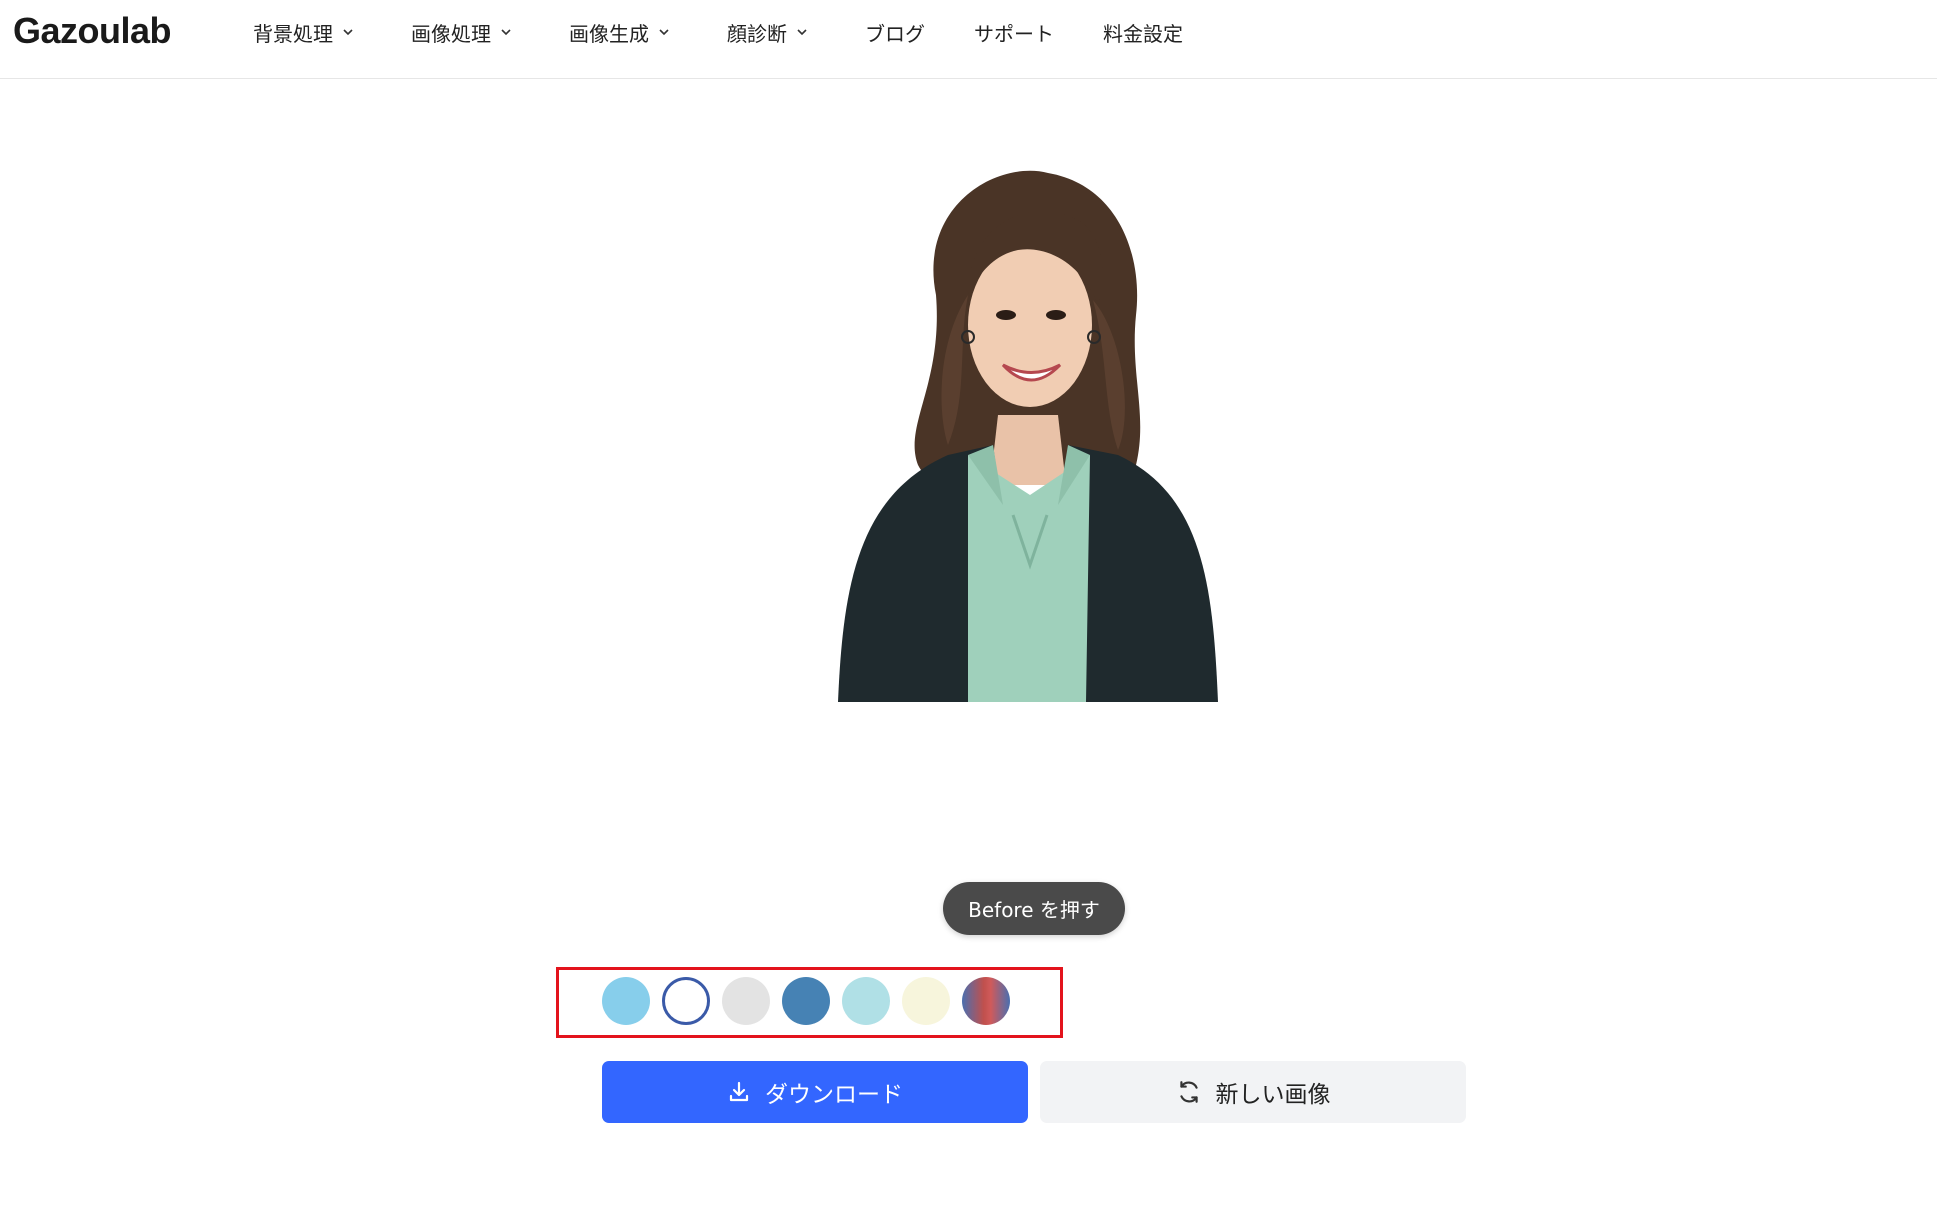 This screenshot has width=1937, height=1231. I want to click on download-icon, so click(739, 1091).